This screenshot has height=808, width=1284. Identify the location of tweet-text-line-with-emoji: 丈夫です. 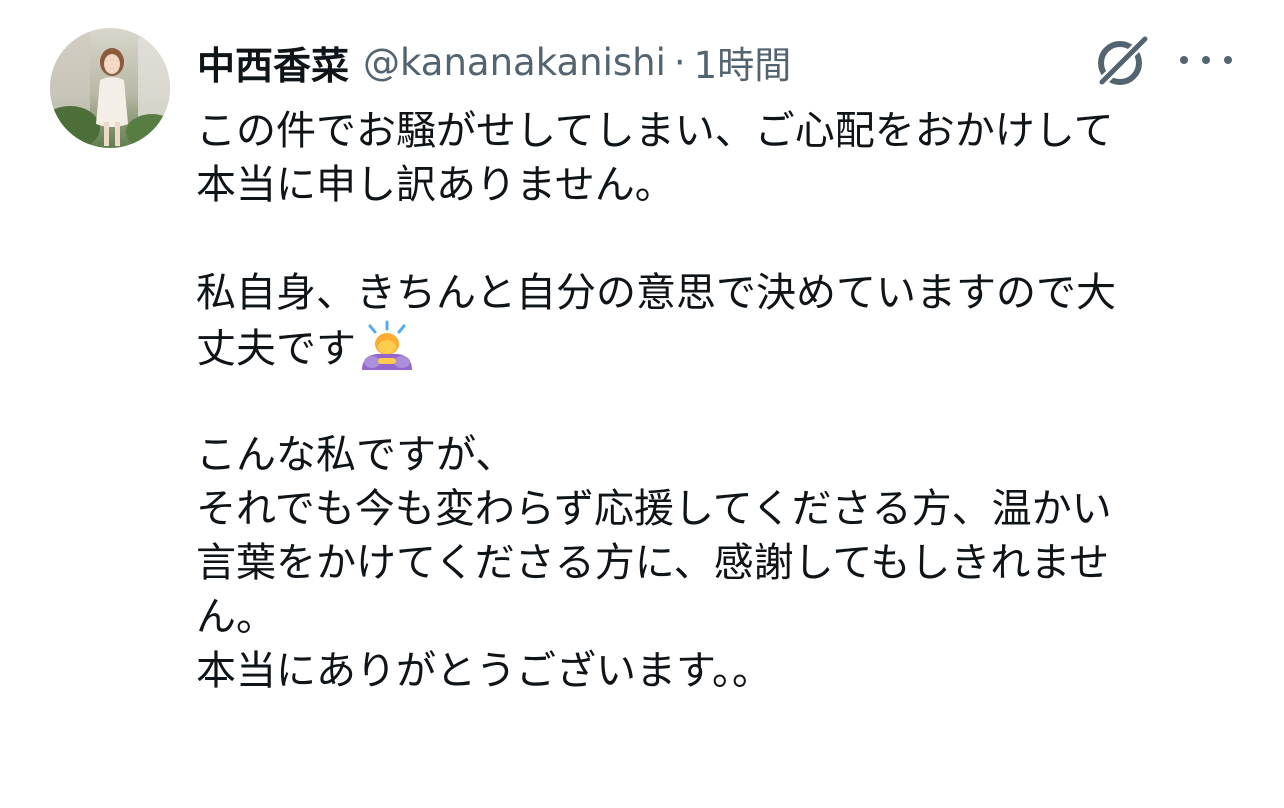
(726, 347).